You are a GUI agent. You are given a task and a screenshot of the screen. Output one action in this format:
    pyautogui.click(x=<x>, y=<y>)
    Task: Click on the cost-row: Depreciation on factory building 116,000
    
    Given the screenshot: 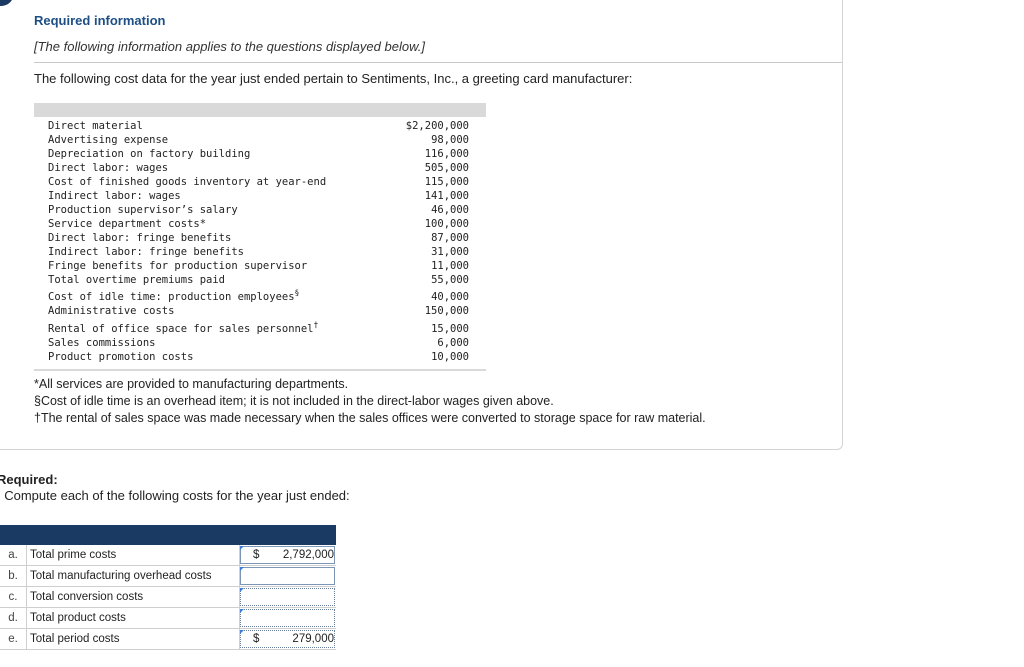 What is the action you would take?
    pyautogui.click(x=258, y=154)
    